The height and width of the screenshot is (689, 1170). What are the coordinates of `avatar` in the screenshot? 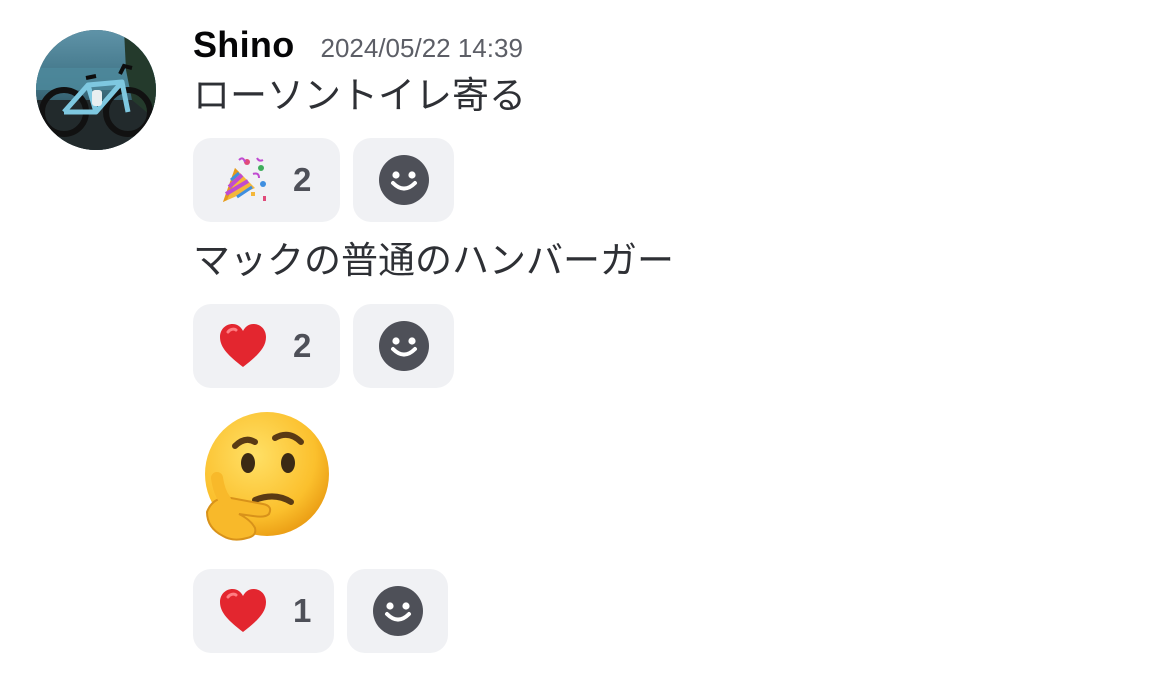 It's located at (96, 90).